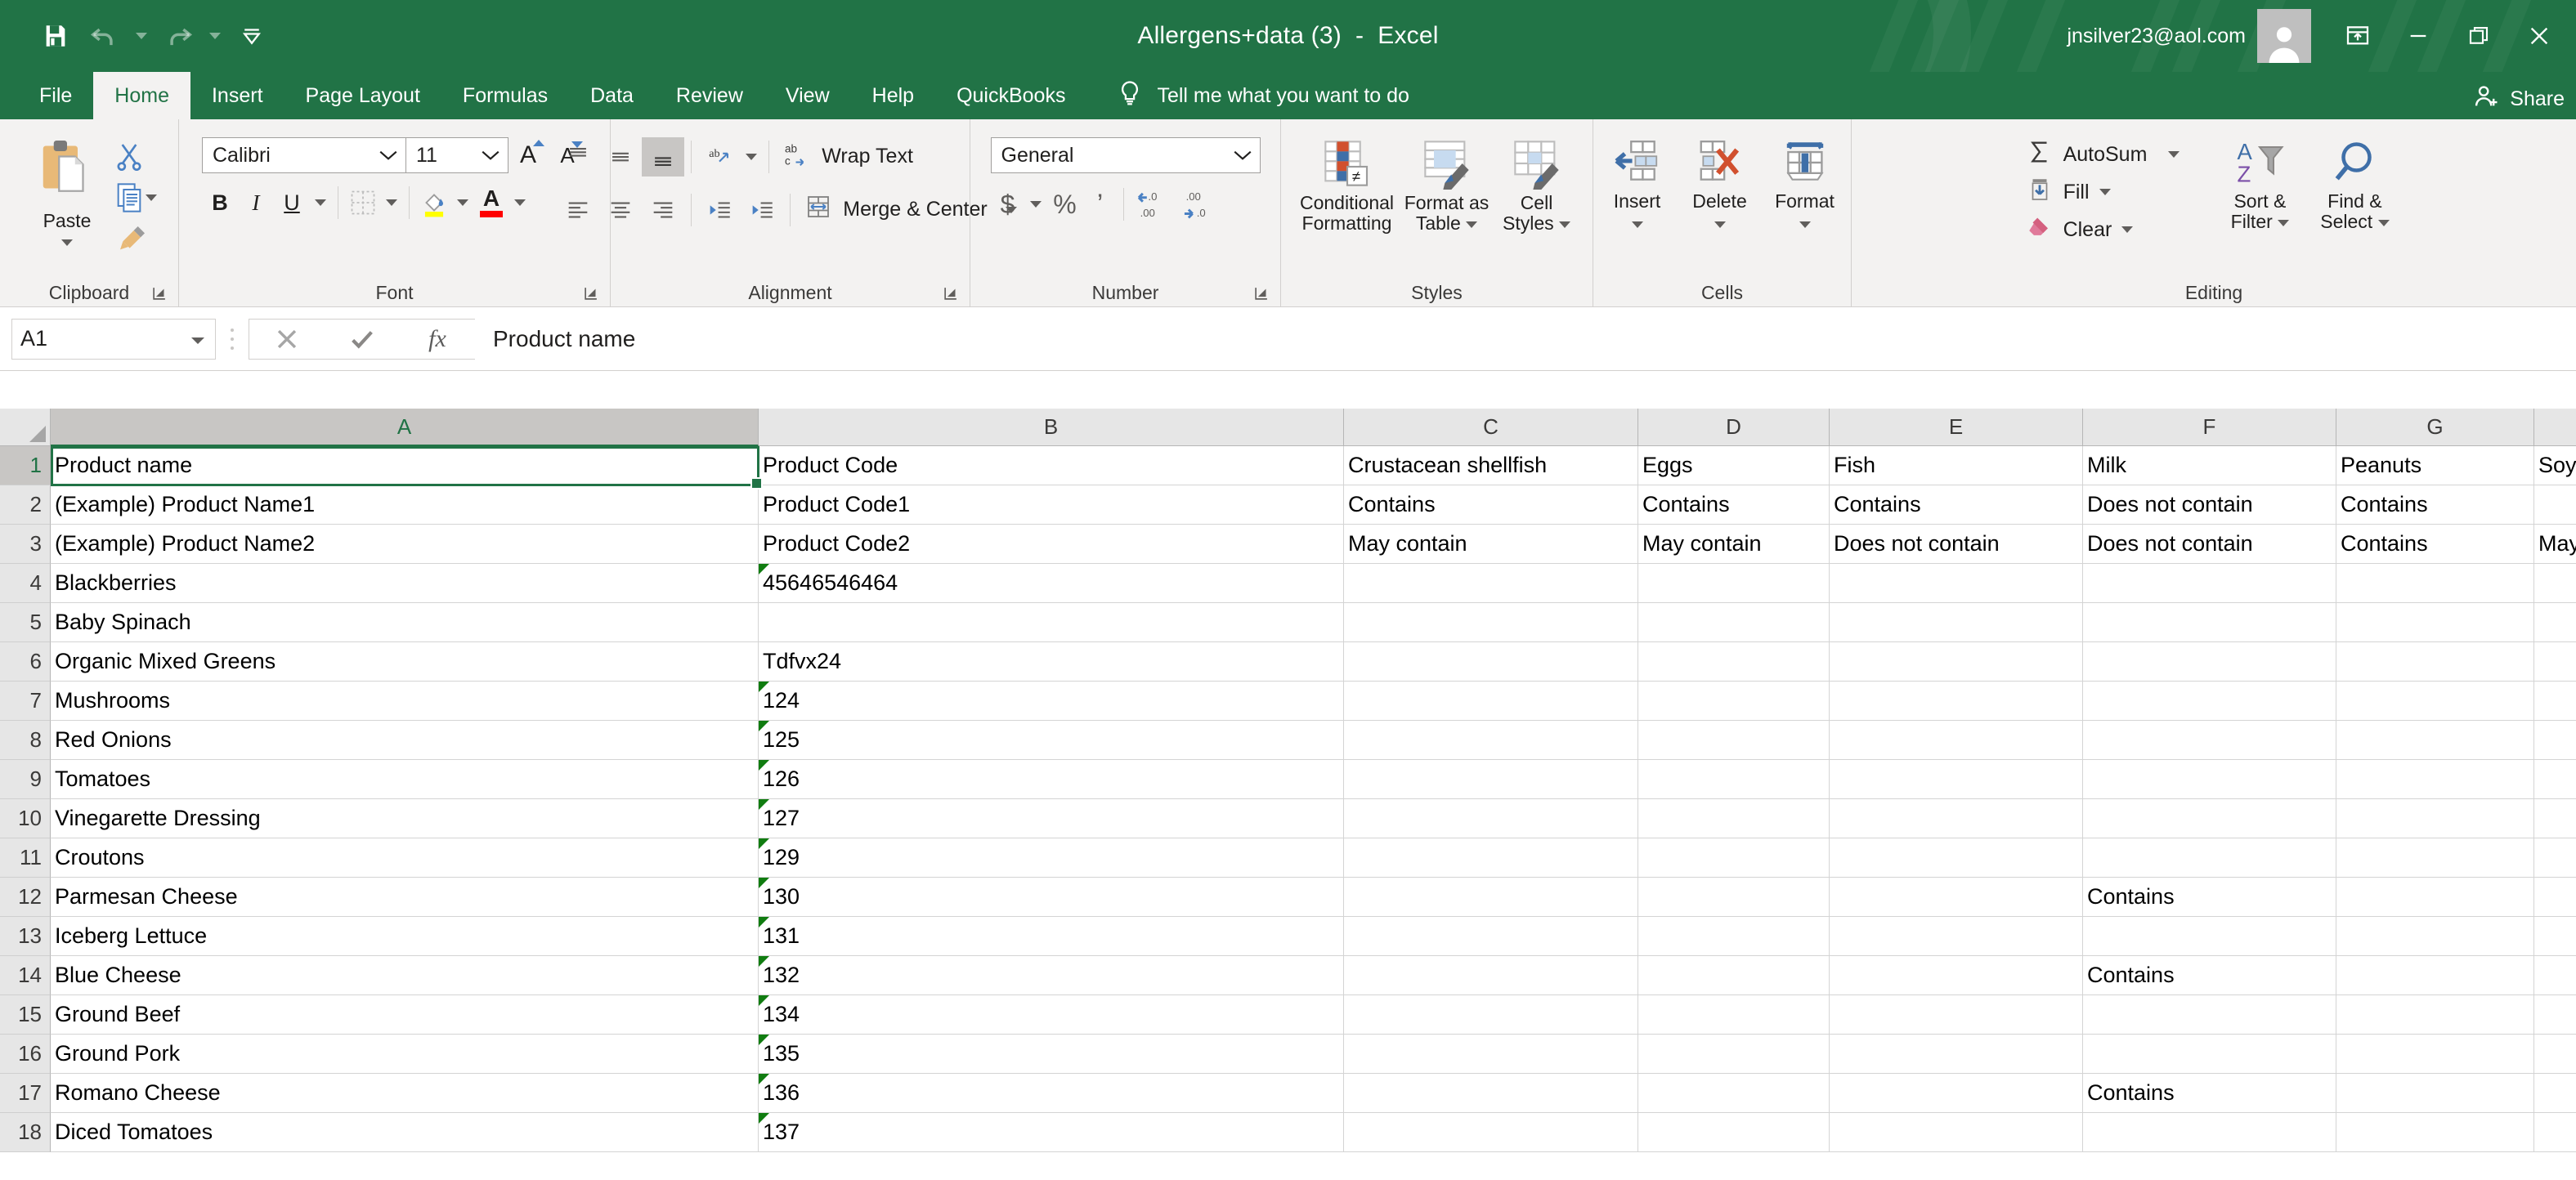 Image resolution: width=2576 pixels, height=1180 pixels. Describe the element at coordinates (405, 662) in the screenshot. I see `cell-A6: Organic Mixed Greens` at that location.